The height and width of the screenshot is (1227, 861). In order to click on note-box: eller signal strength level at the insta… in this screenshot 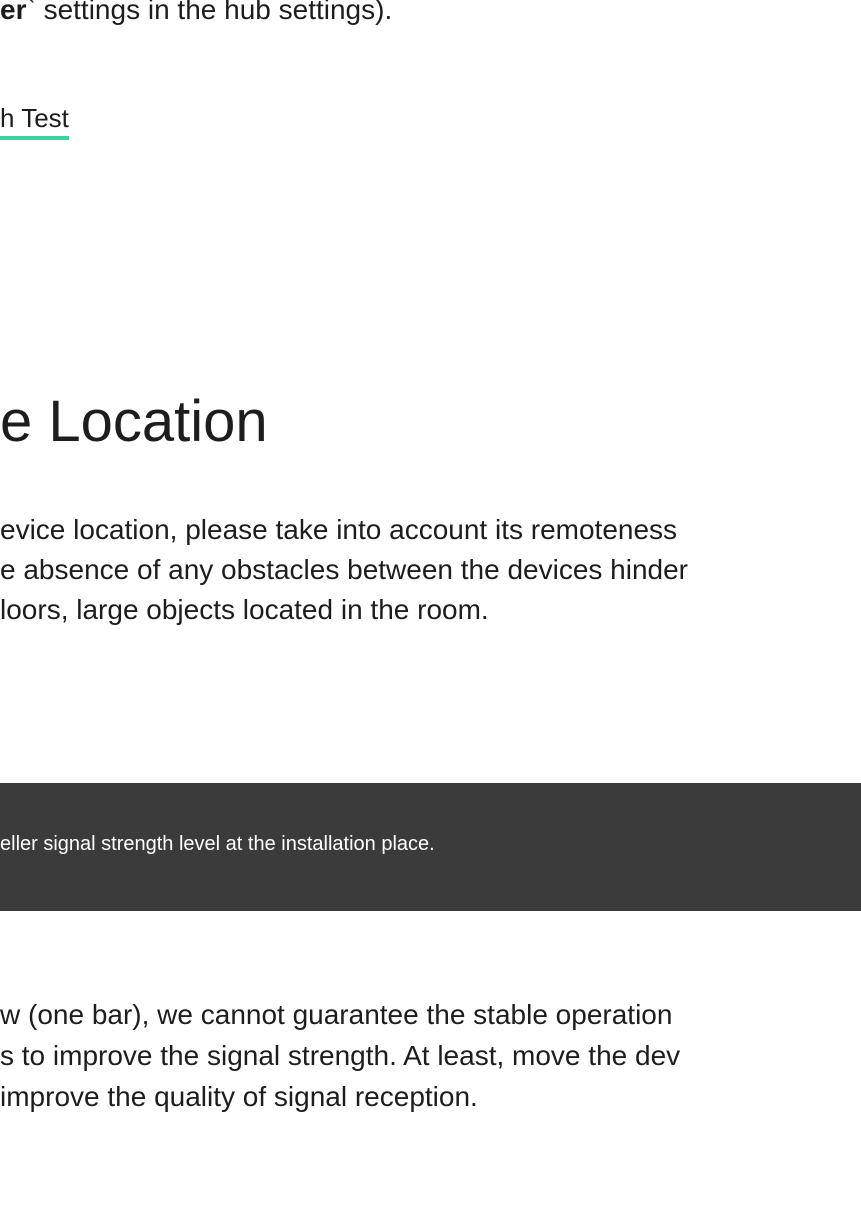, I will do `click(430, 847)`.